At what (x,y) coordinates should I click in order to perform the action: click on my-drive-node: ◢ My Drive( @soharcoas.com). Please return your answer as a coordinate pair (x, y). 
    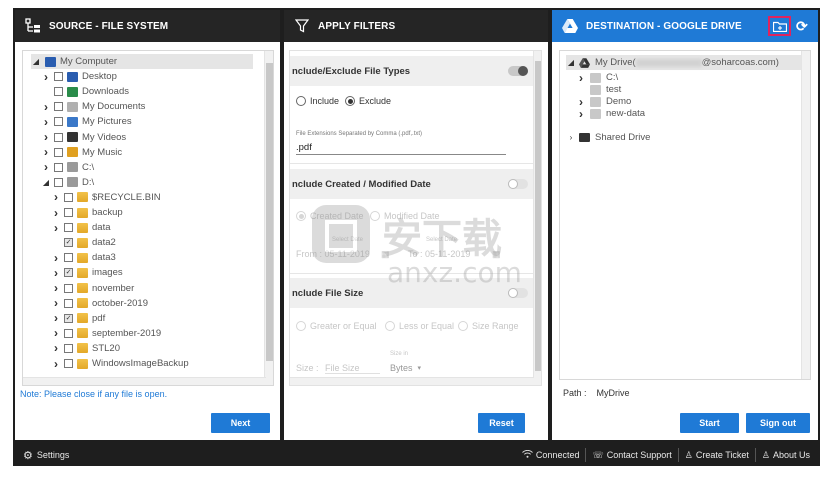
    Looking at the image, I should click on (687, 62).